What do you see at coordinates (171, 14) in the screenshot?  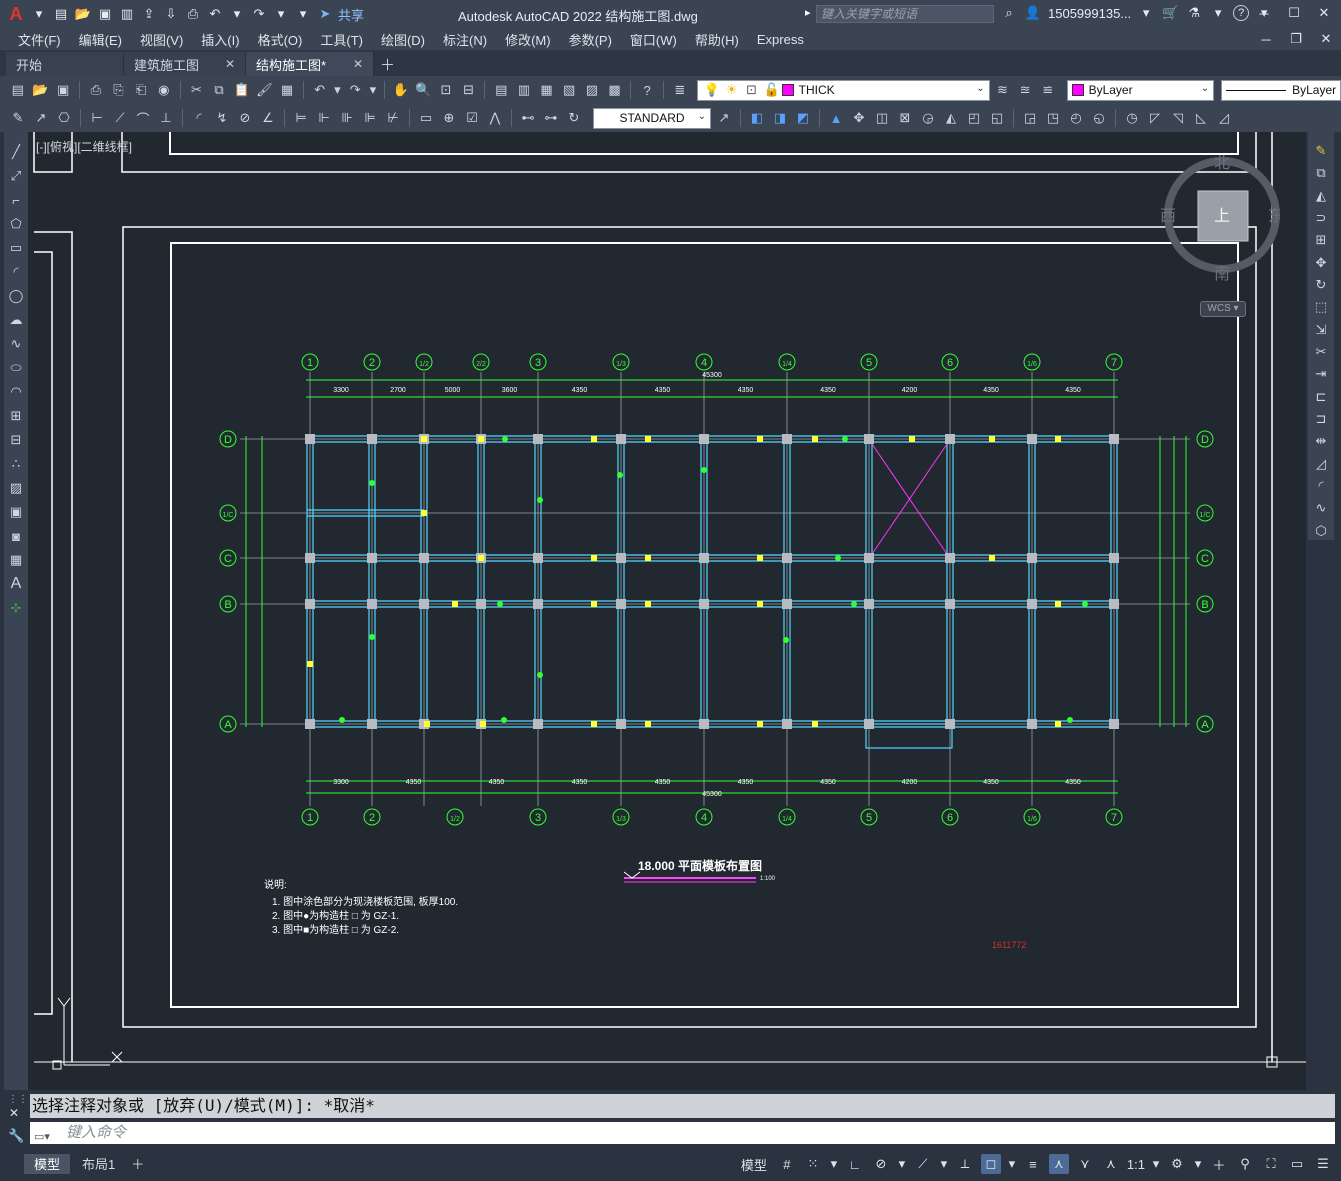 I see `export-icon: ⇩` at bounding box center [171, 14].